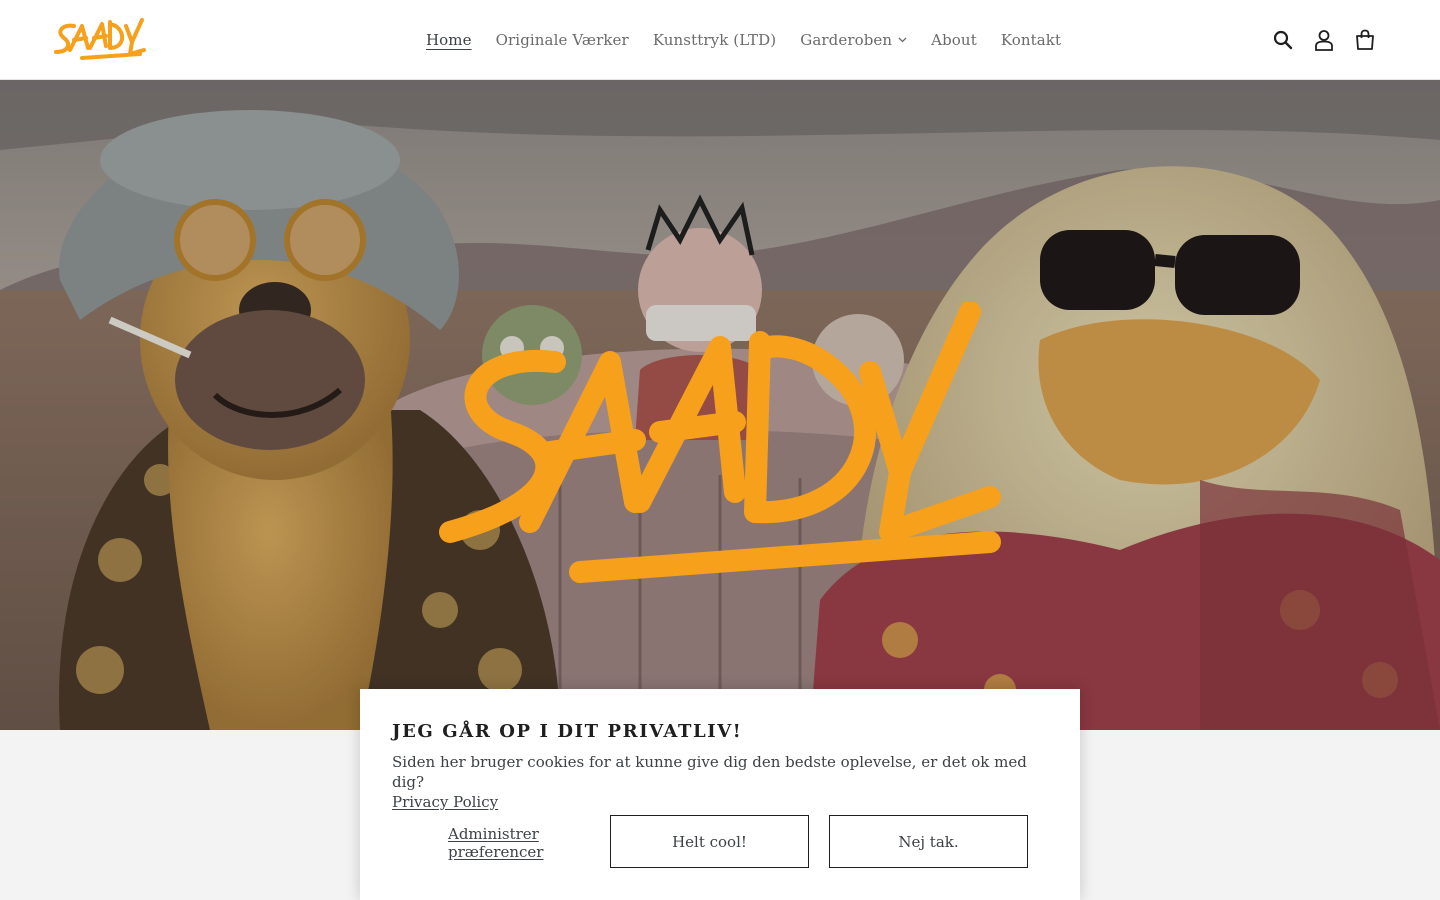  I want to click on nav-item-originale-vaerker: Originale Værker, so click(562, 40).